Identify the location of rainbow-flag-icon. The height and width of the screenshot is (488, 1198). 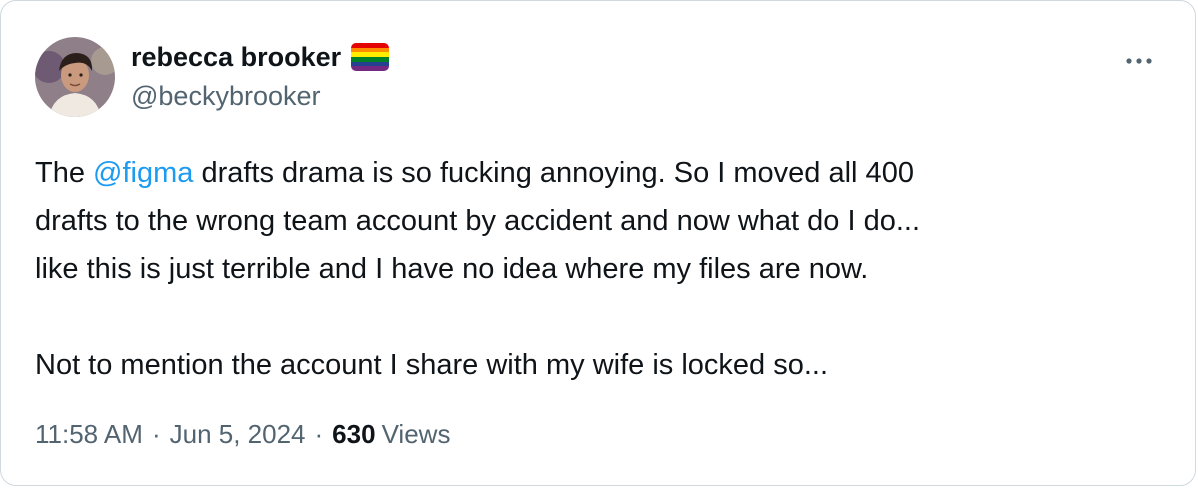
(370, 57).